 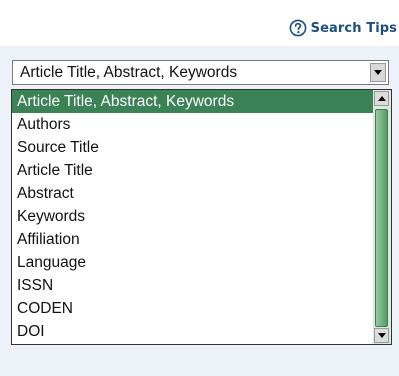 I want to click on top-bar: Search Tips, so click(x=199, y=23).